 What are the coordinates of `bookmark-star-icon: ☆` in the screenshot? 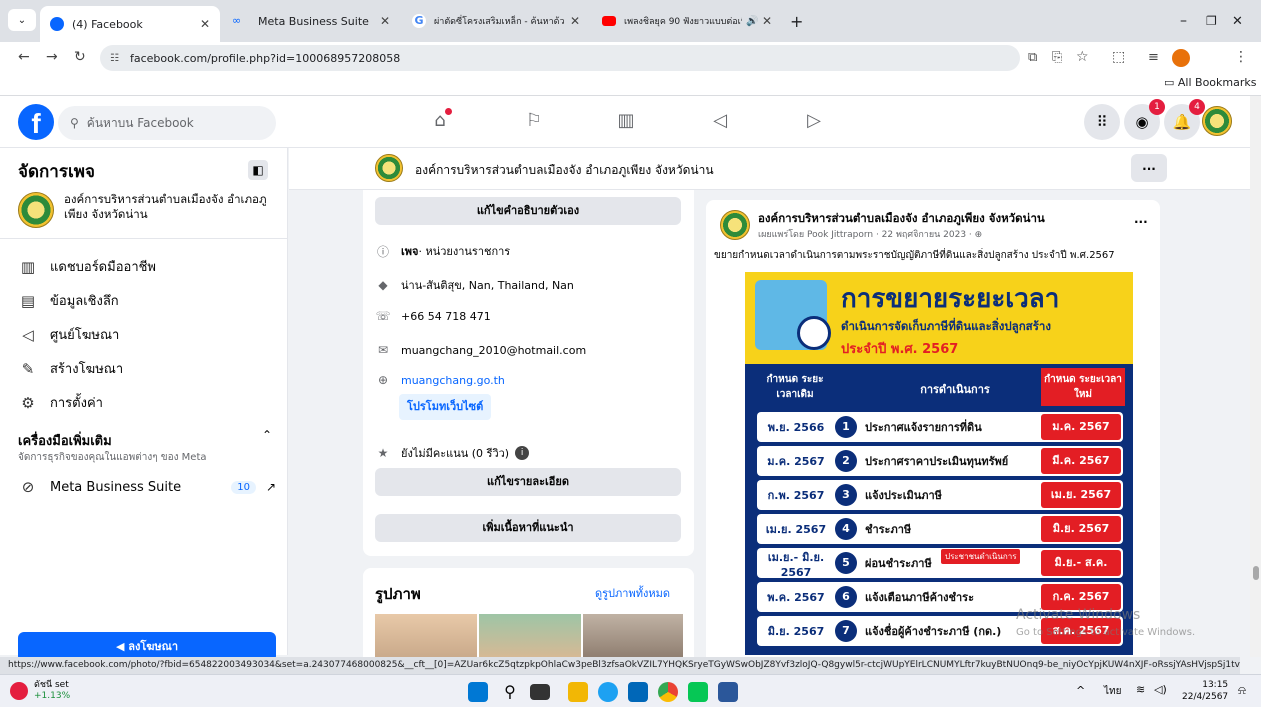 It's located at (1082, 57).